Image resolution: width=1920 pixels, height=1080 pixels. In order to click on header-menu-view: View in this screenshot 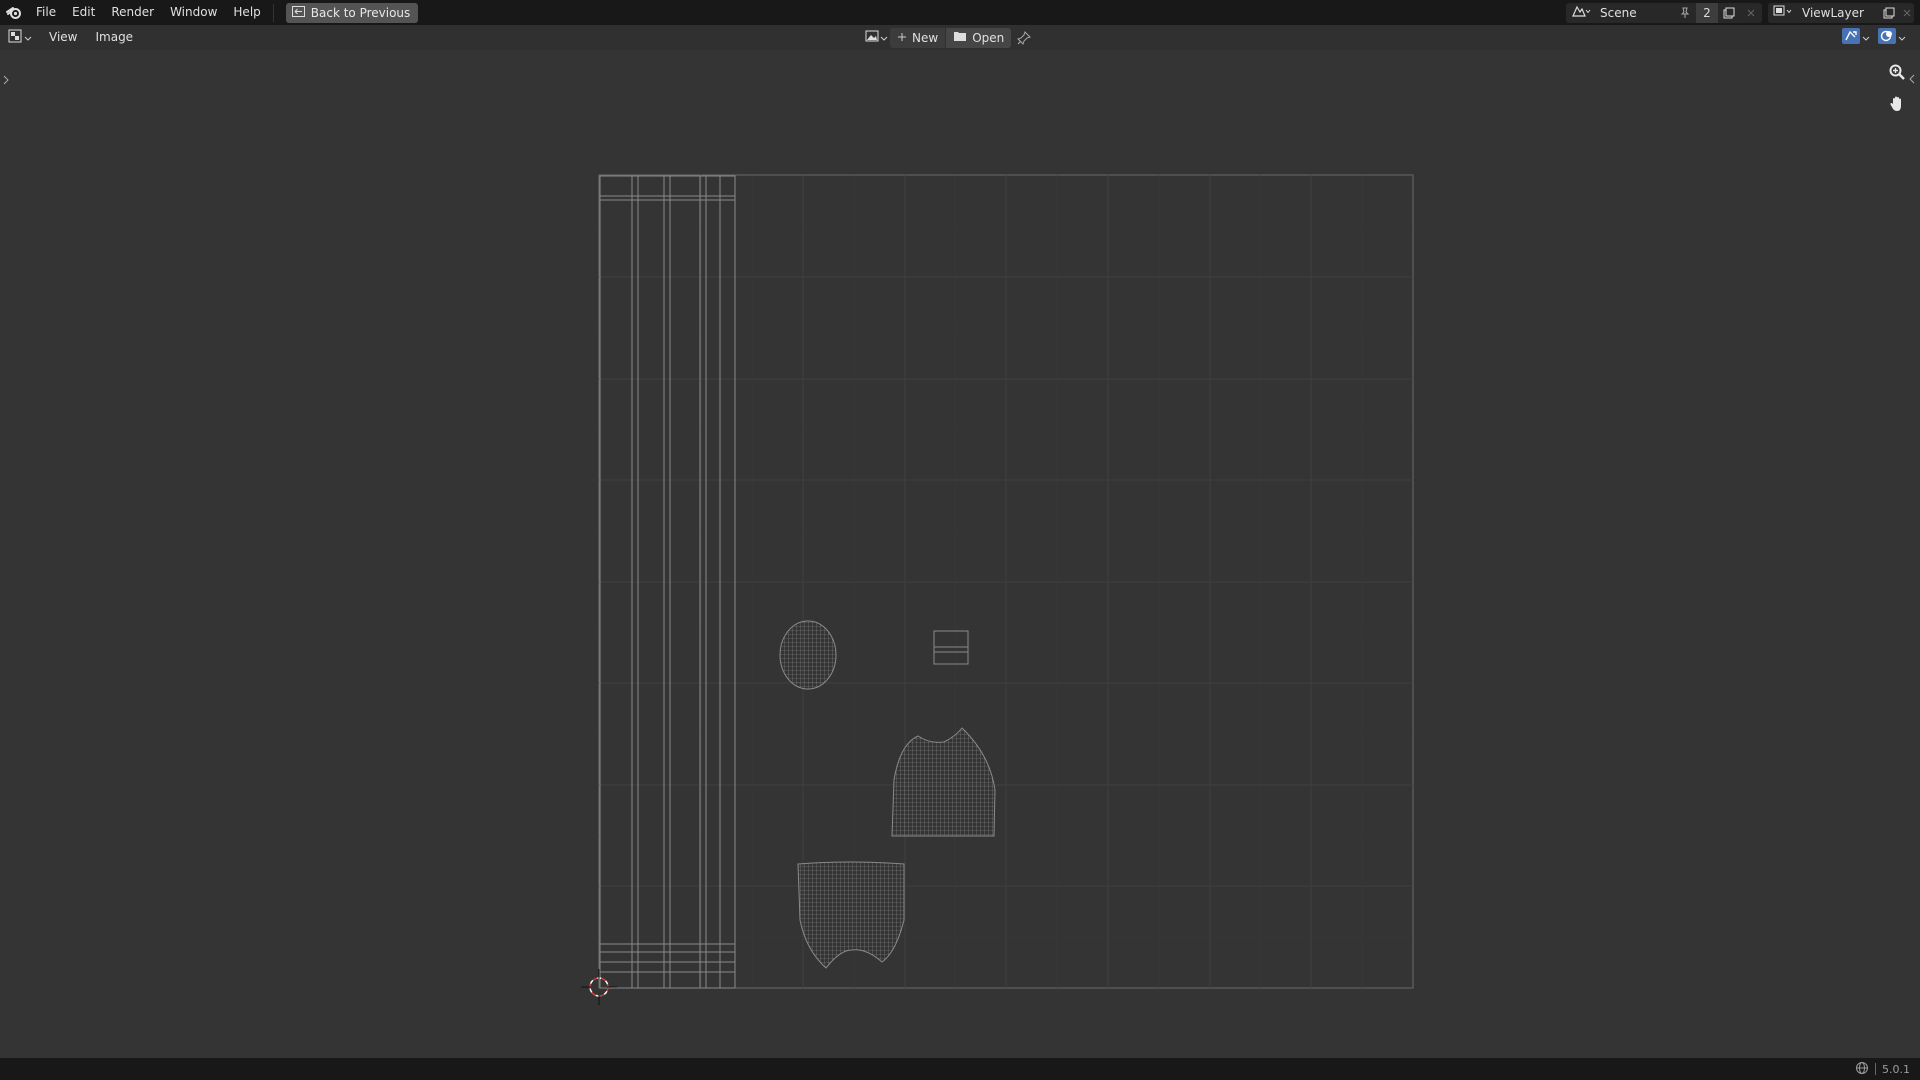, I will do `click(63, 37)`.